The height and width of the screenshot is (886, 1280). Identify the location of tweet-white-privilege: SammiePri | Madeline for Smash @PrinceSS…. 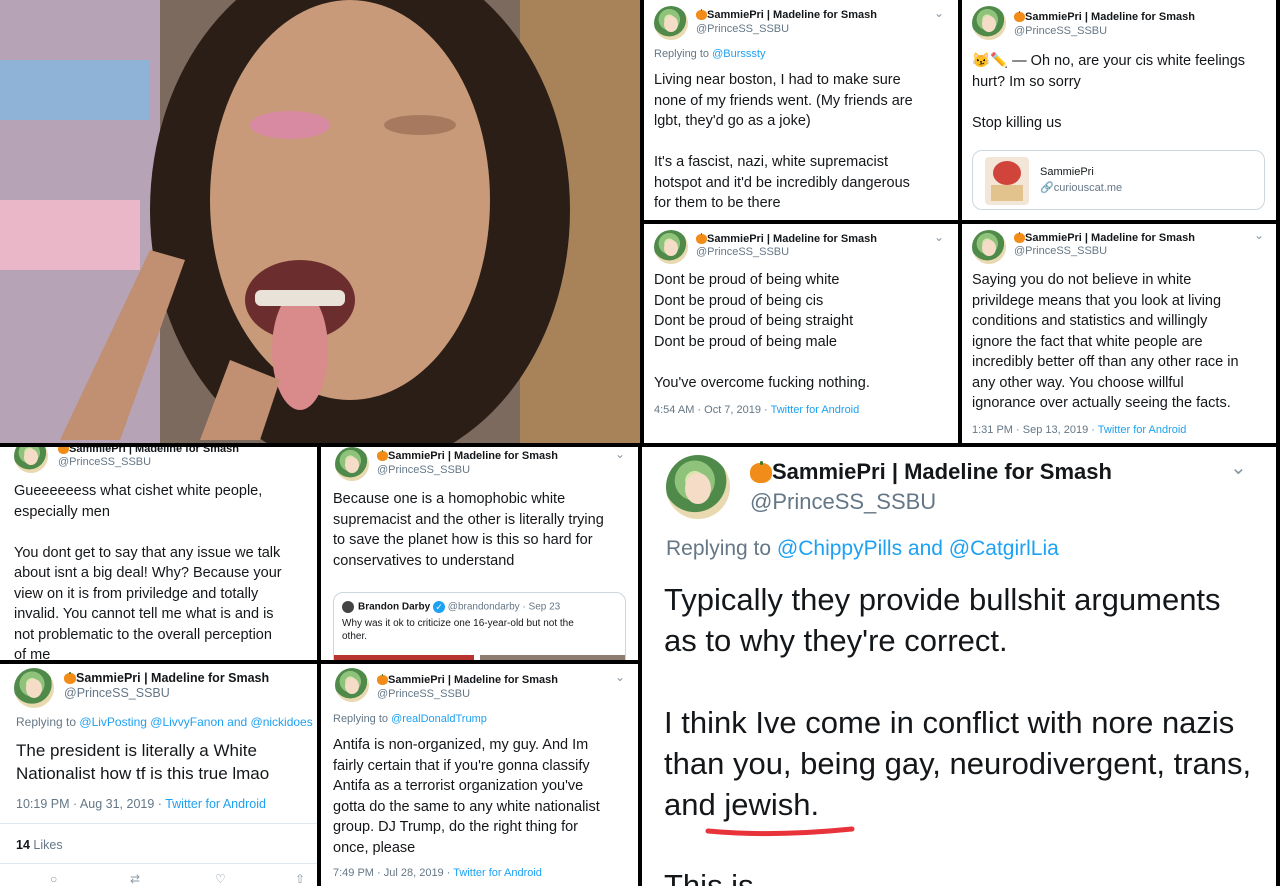
(1119, 333).